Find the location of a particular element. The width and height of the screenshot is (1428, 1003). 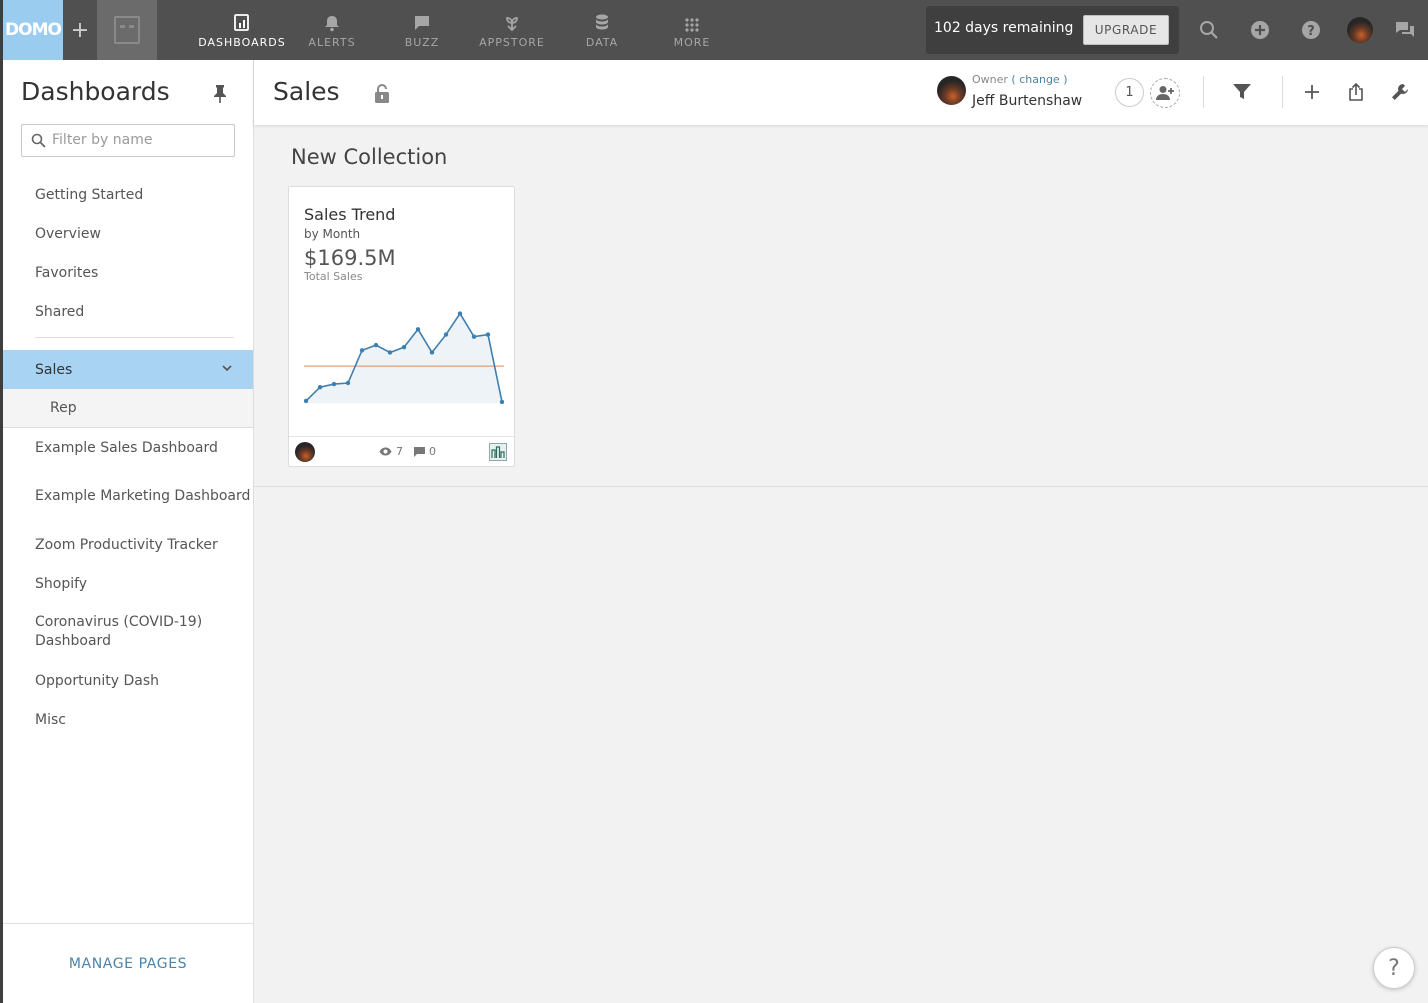

nav-appstore: APPSTORE is located at coordinates (512, 30).